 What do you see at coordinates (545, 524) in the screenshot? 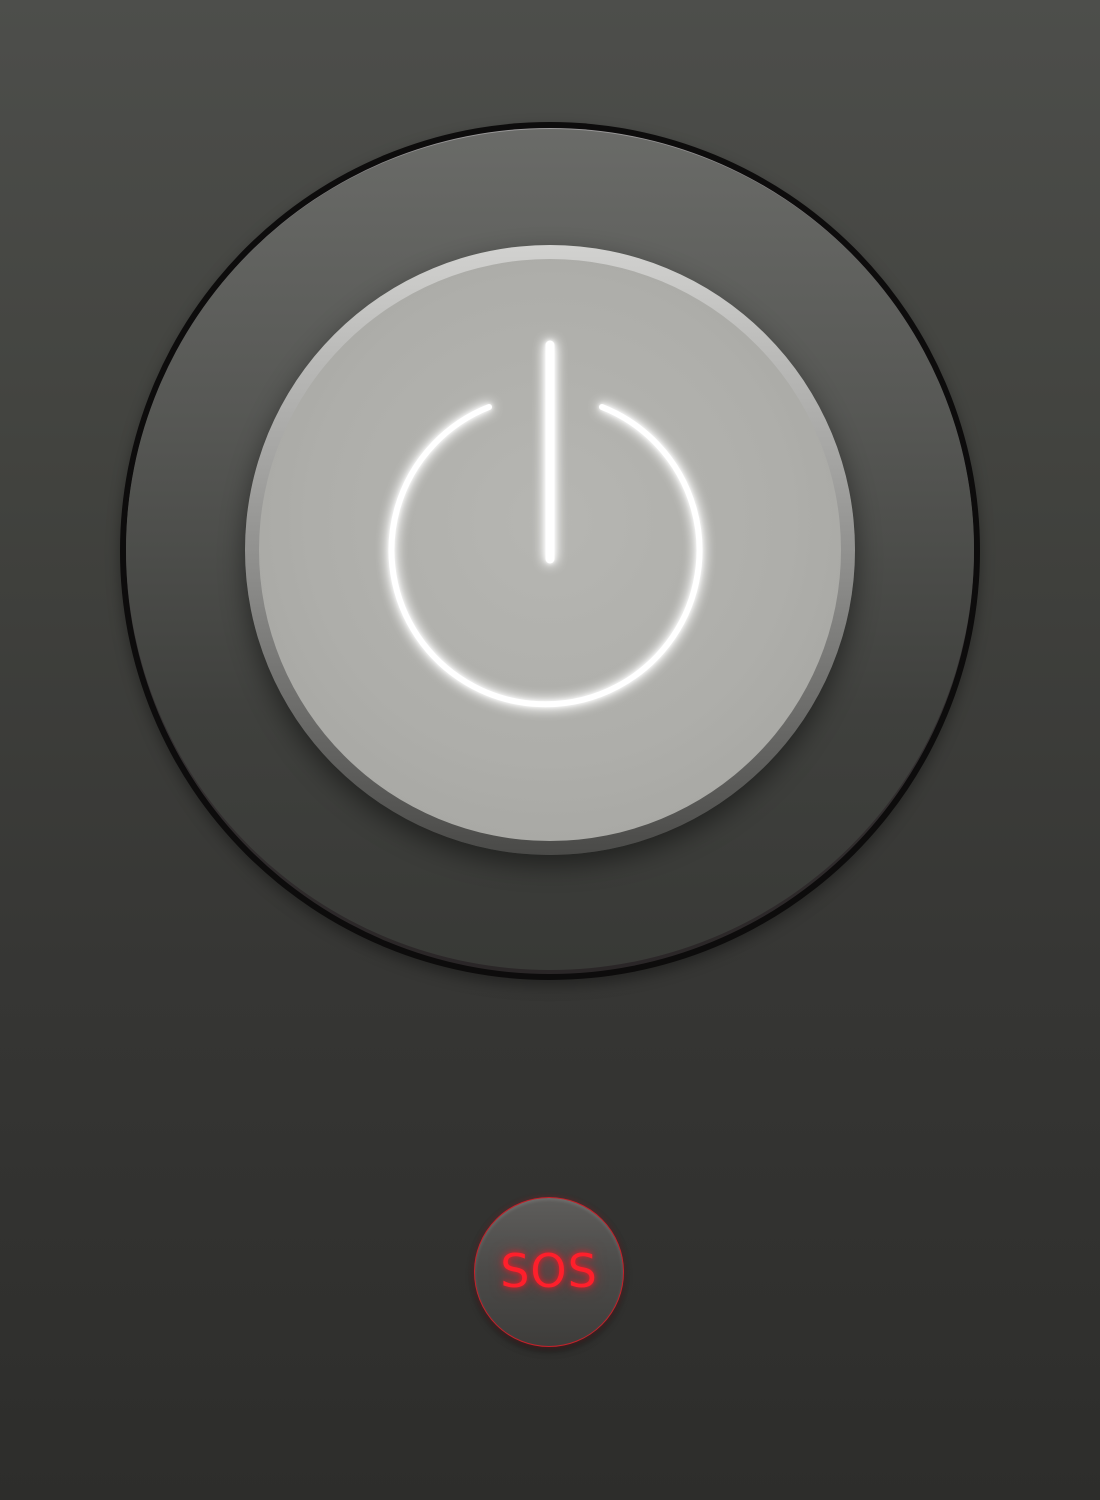
I see `power-icon` at bounding box center [545, 524].